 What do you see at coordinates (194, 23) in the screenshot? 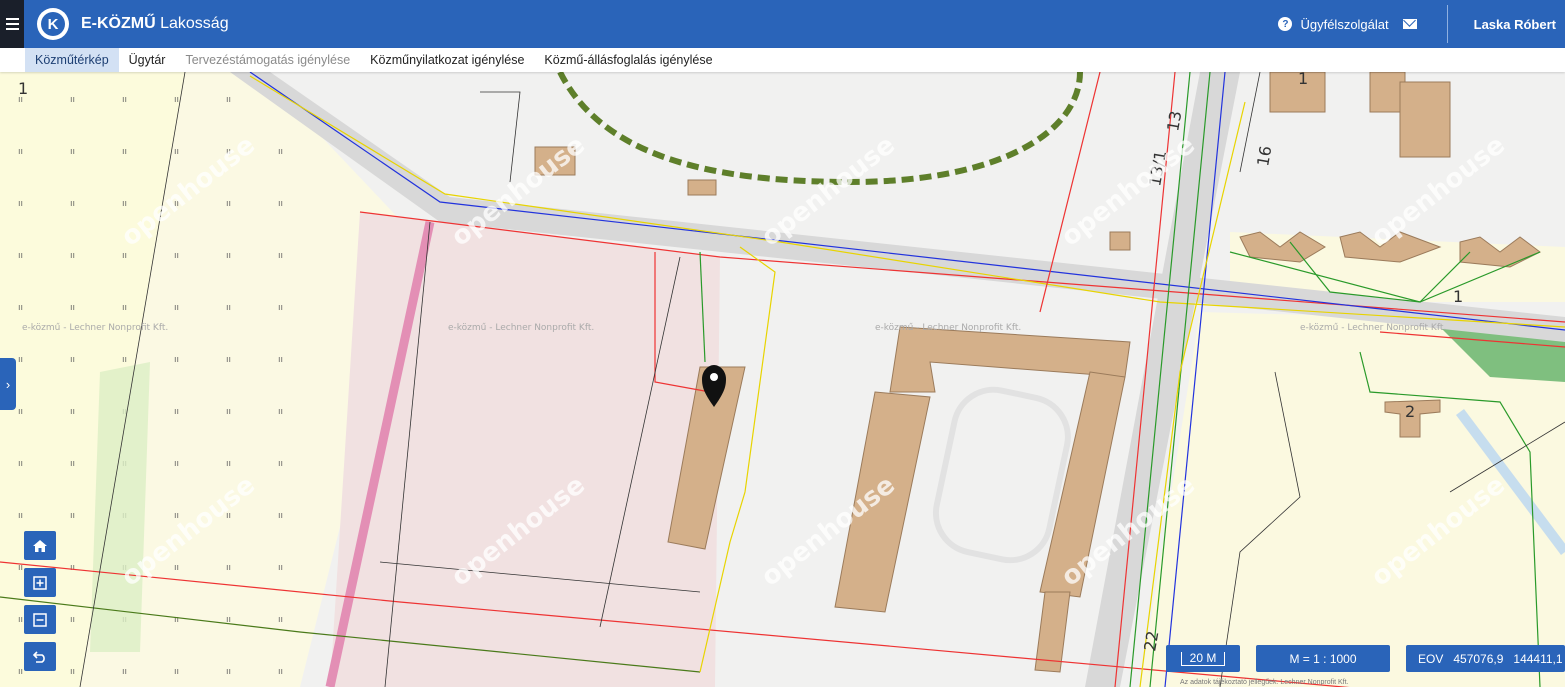
I see `brand-light: Lakosság` at bounding box center [194, 23].